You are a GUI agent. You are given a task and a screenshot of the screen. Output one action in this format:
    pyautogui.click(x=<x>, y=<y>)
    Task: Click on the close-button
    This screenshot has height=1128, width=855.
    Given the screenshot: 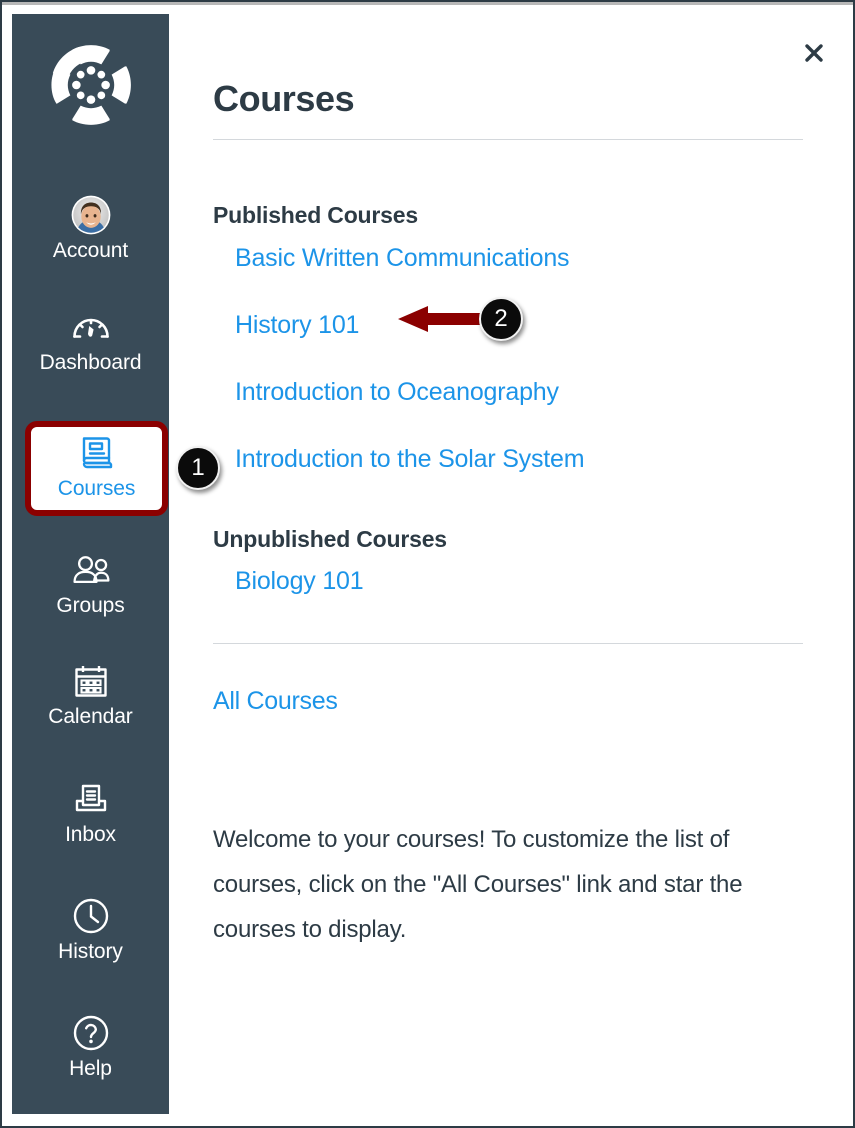 What is the action you would take?
    pyautogui.click(x=814, y=53)
    